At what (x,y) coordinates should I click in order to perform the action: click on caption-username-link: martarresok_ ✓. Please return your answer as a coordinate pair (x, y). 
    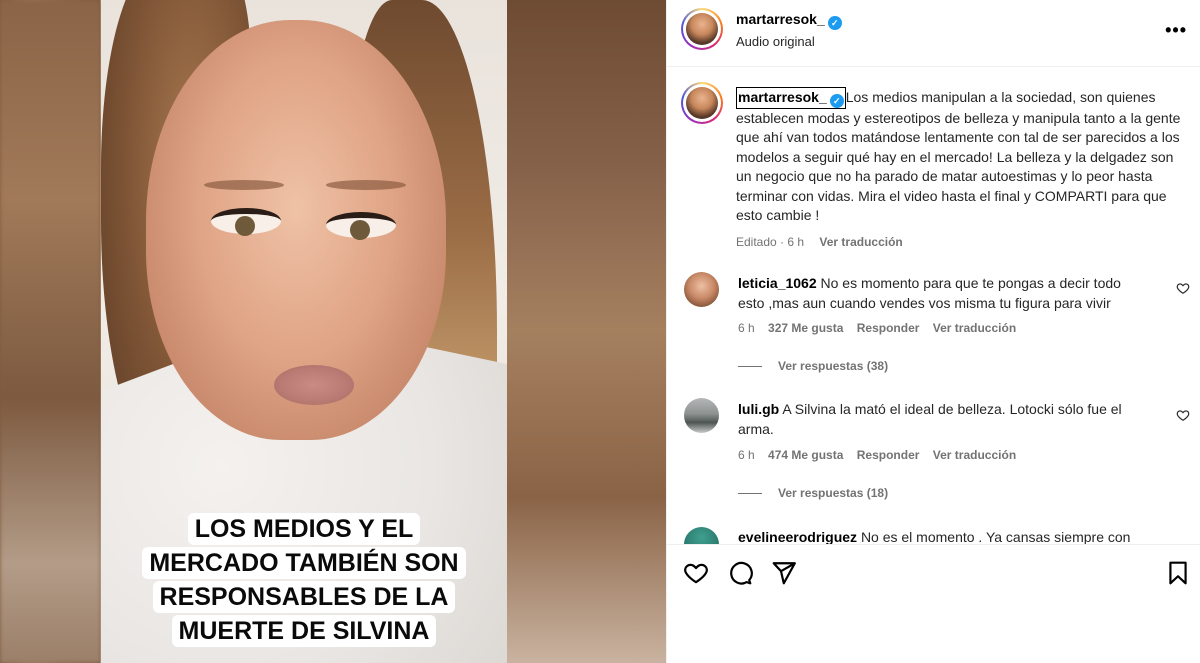
    Looking at the image, I should click on (791, 98).